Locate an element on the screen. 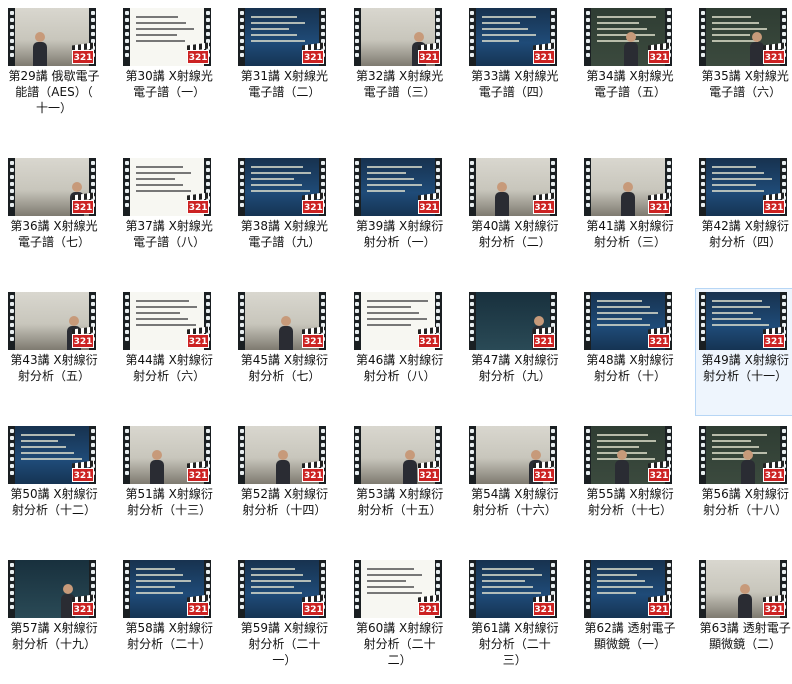 This screenshot has height=684, width=792. video-title: 第45講 X射線衍 射分析（七） is located at coordinates (284, 368).